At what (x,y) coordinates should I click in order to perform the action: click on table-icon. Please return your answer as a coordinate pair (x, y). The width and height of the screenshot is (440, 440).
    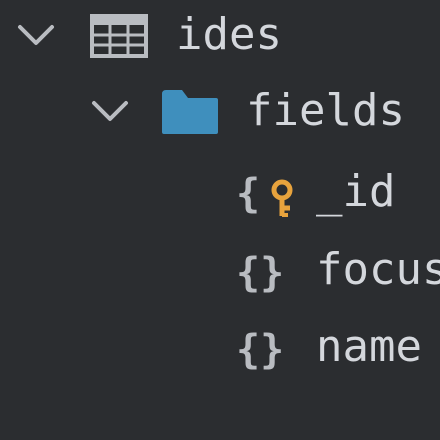
    Looking at the image, I should click on (119, 36).